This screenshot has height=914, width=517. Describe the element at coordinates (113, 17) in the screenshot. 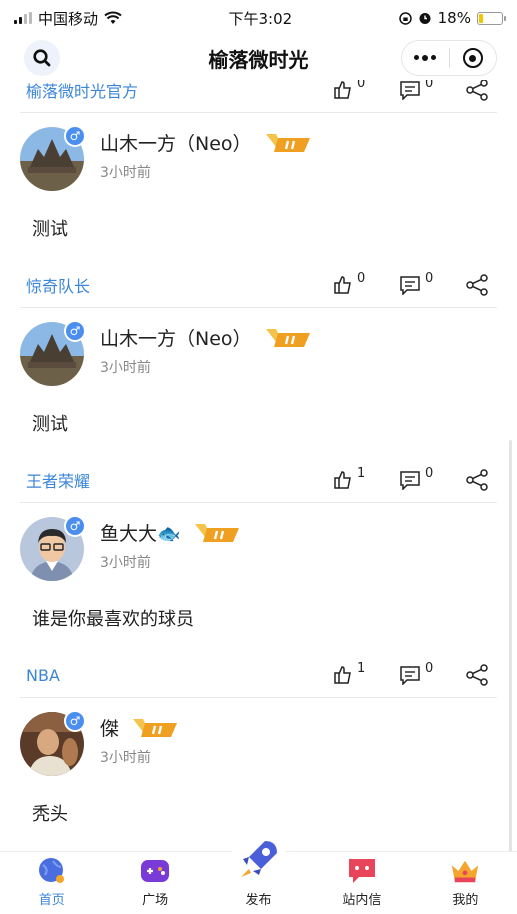

I see `wifi-icon` at that location.